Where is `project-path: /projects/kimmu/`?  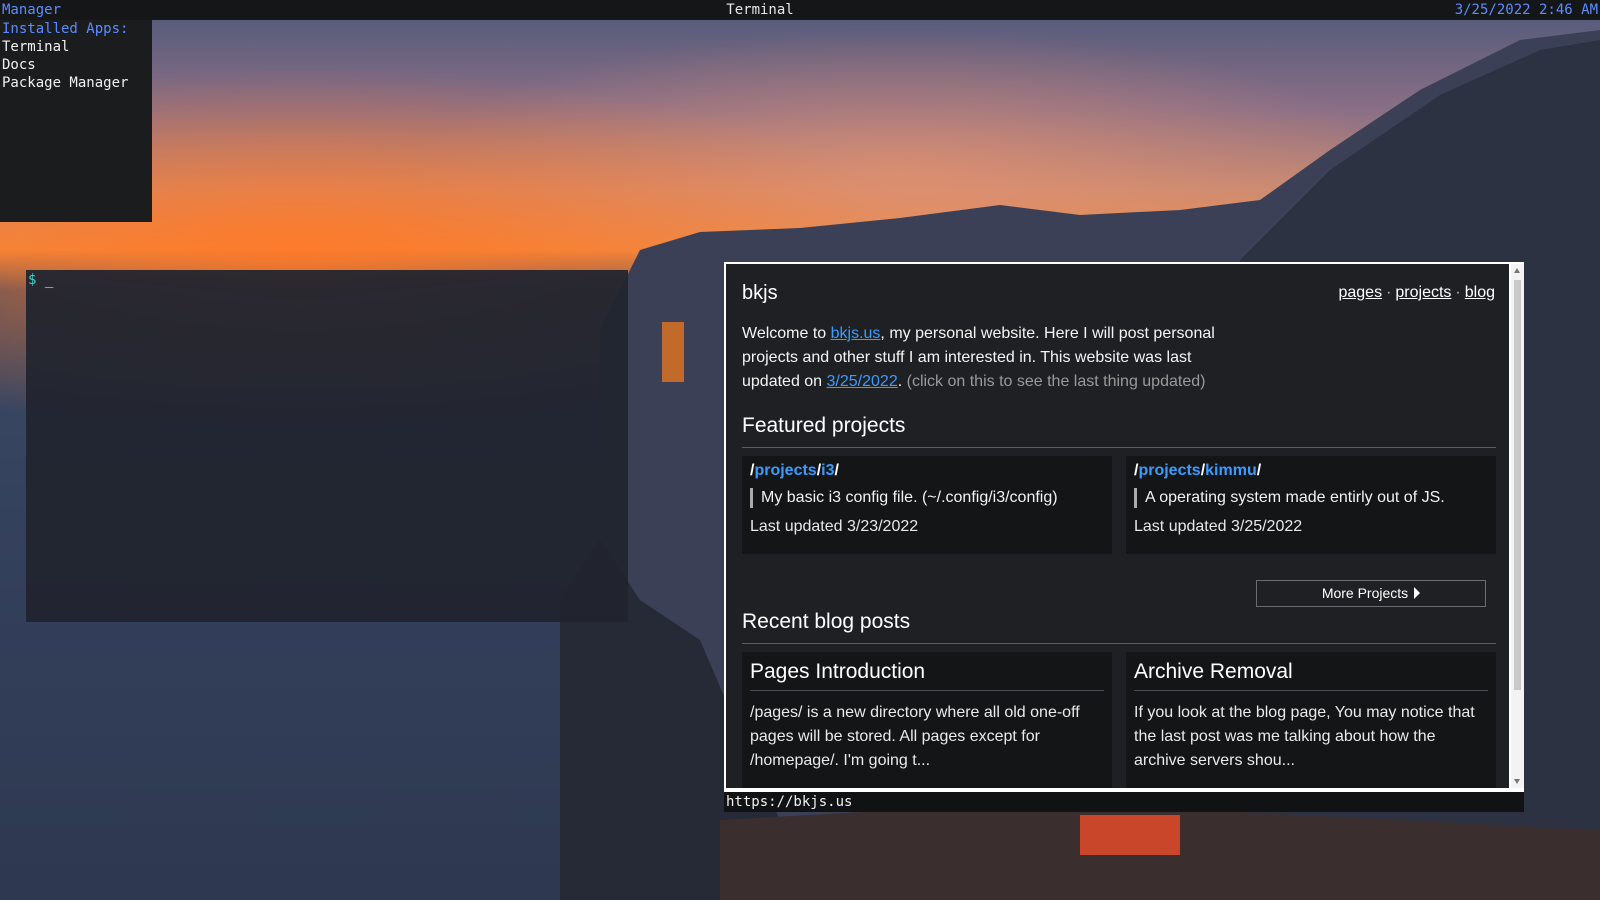 project-path: /projects/kimmu/ is located at coordinates (1311, 471).